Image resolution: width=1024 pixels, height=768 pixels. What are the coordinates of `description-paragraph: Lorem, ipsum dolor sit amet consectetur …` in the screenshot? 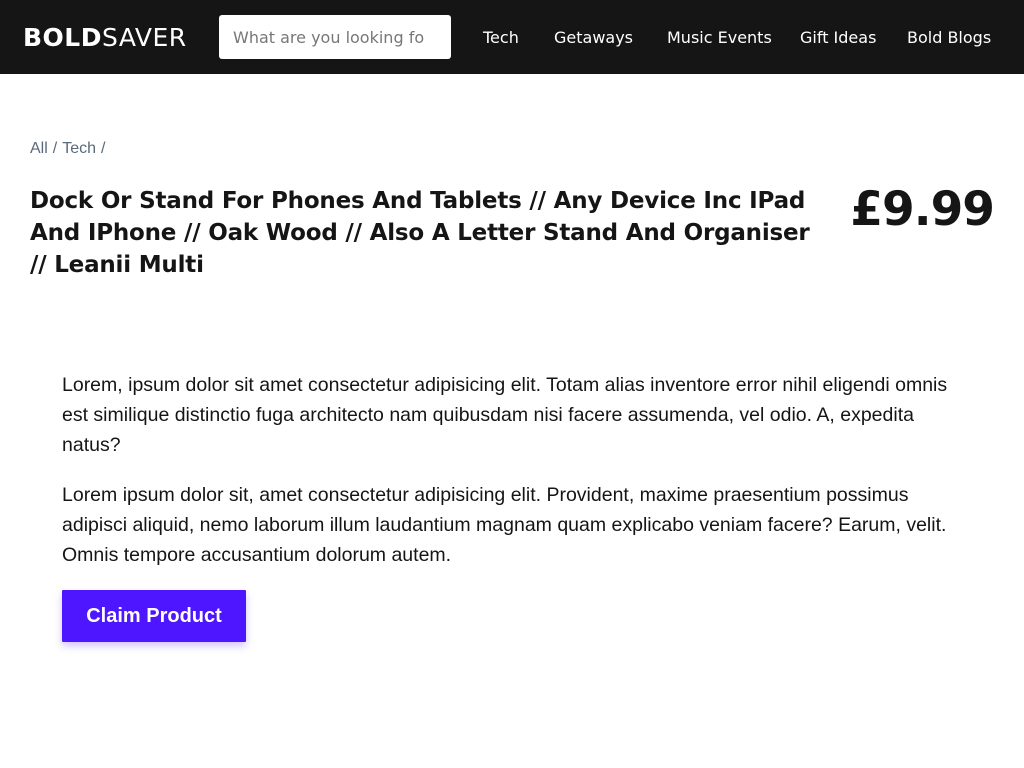 It's located at (505, 415).